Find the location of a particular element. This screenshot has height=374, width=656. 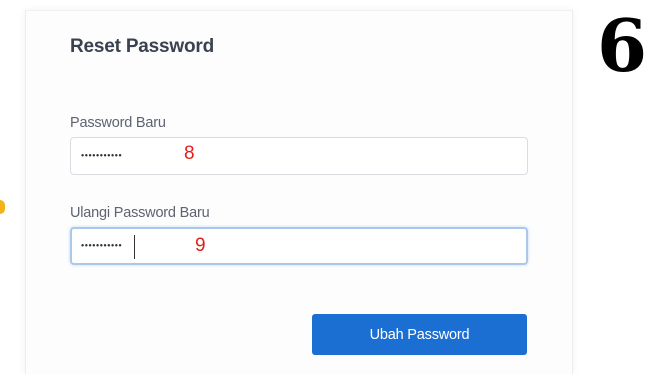

side-edge-mark is located at coordinates (2, 207).